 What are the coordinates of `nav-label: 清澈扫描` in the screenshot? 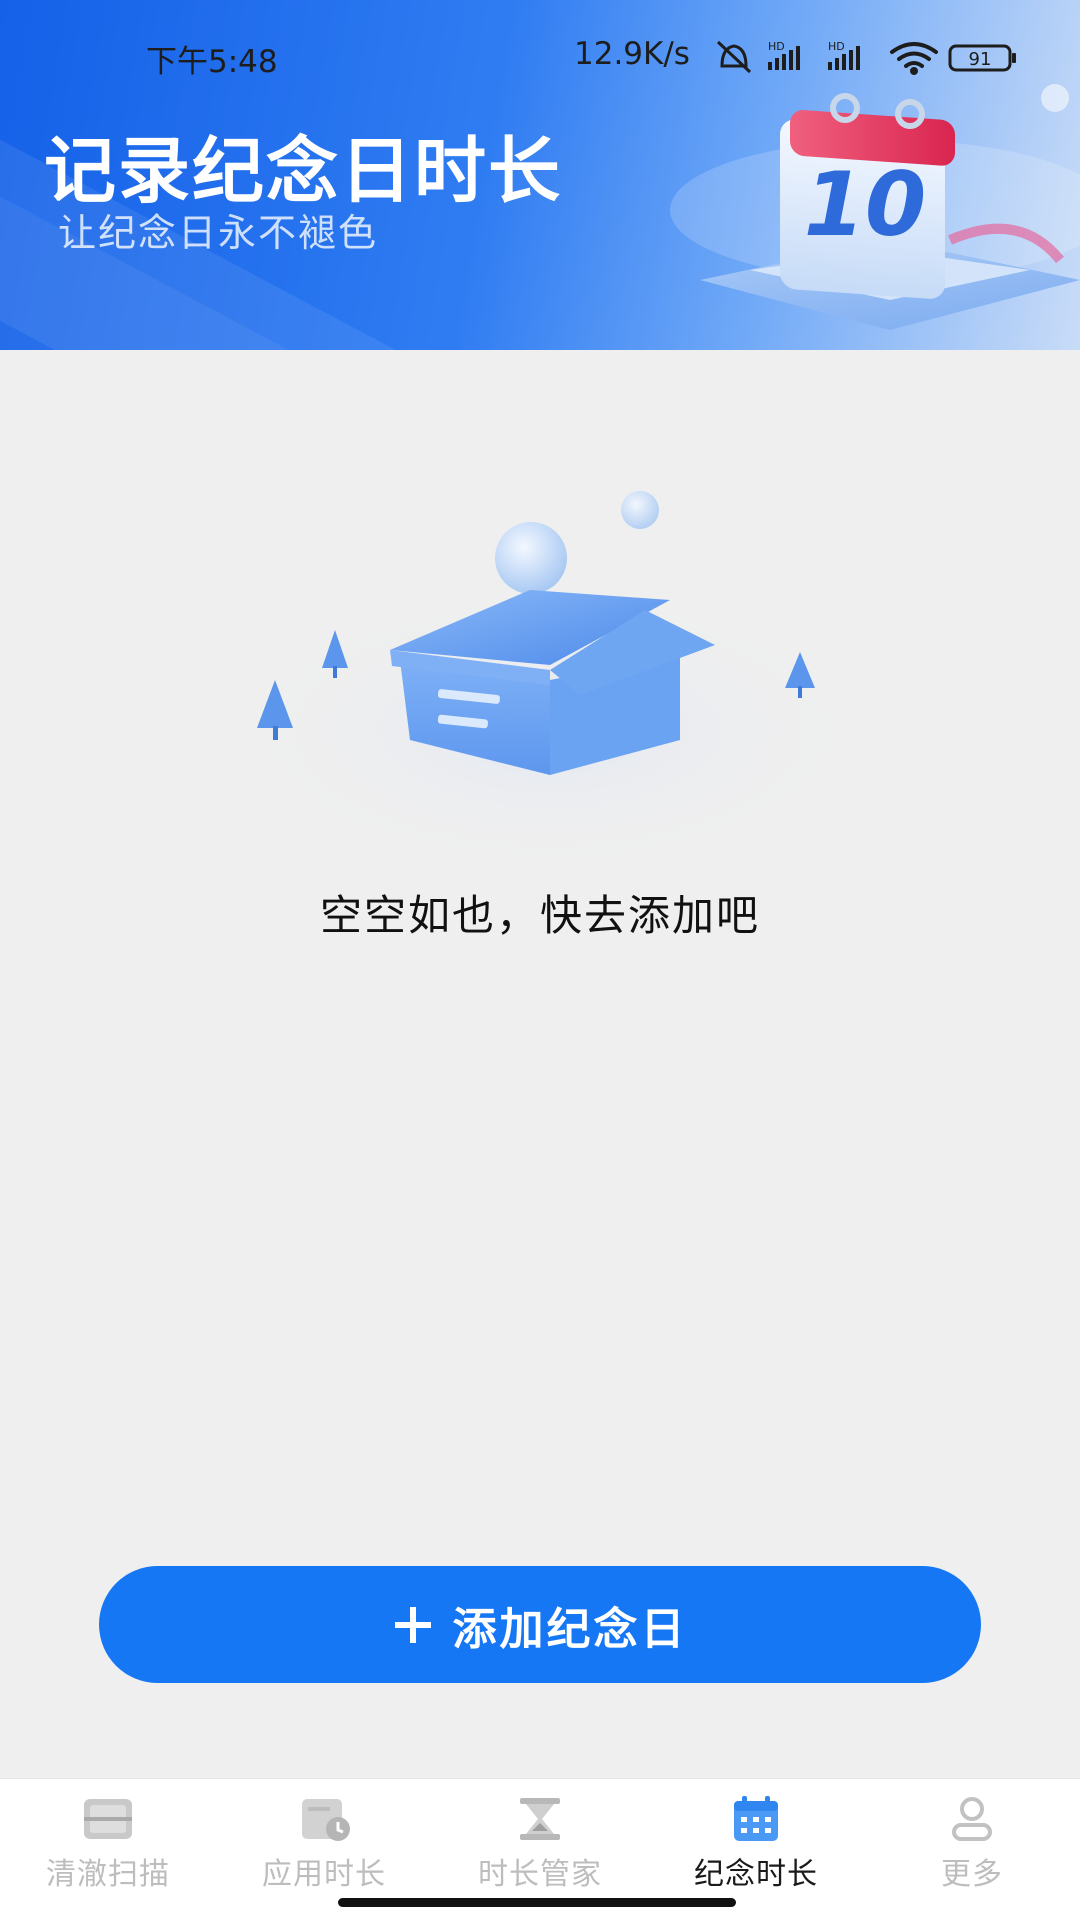 It's located at (108, 1874).